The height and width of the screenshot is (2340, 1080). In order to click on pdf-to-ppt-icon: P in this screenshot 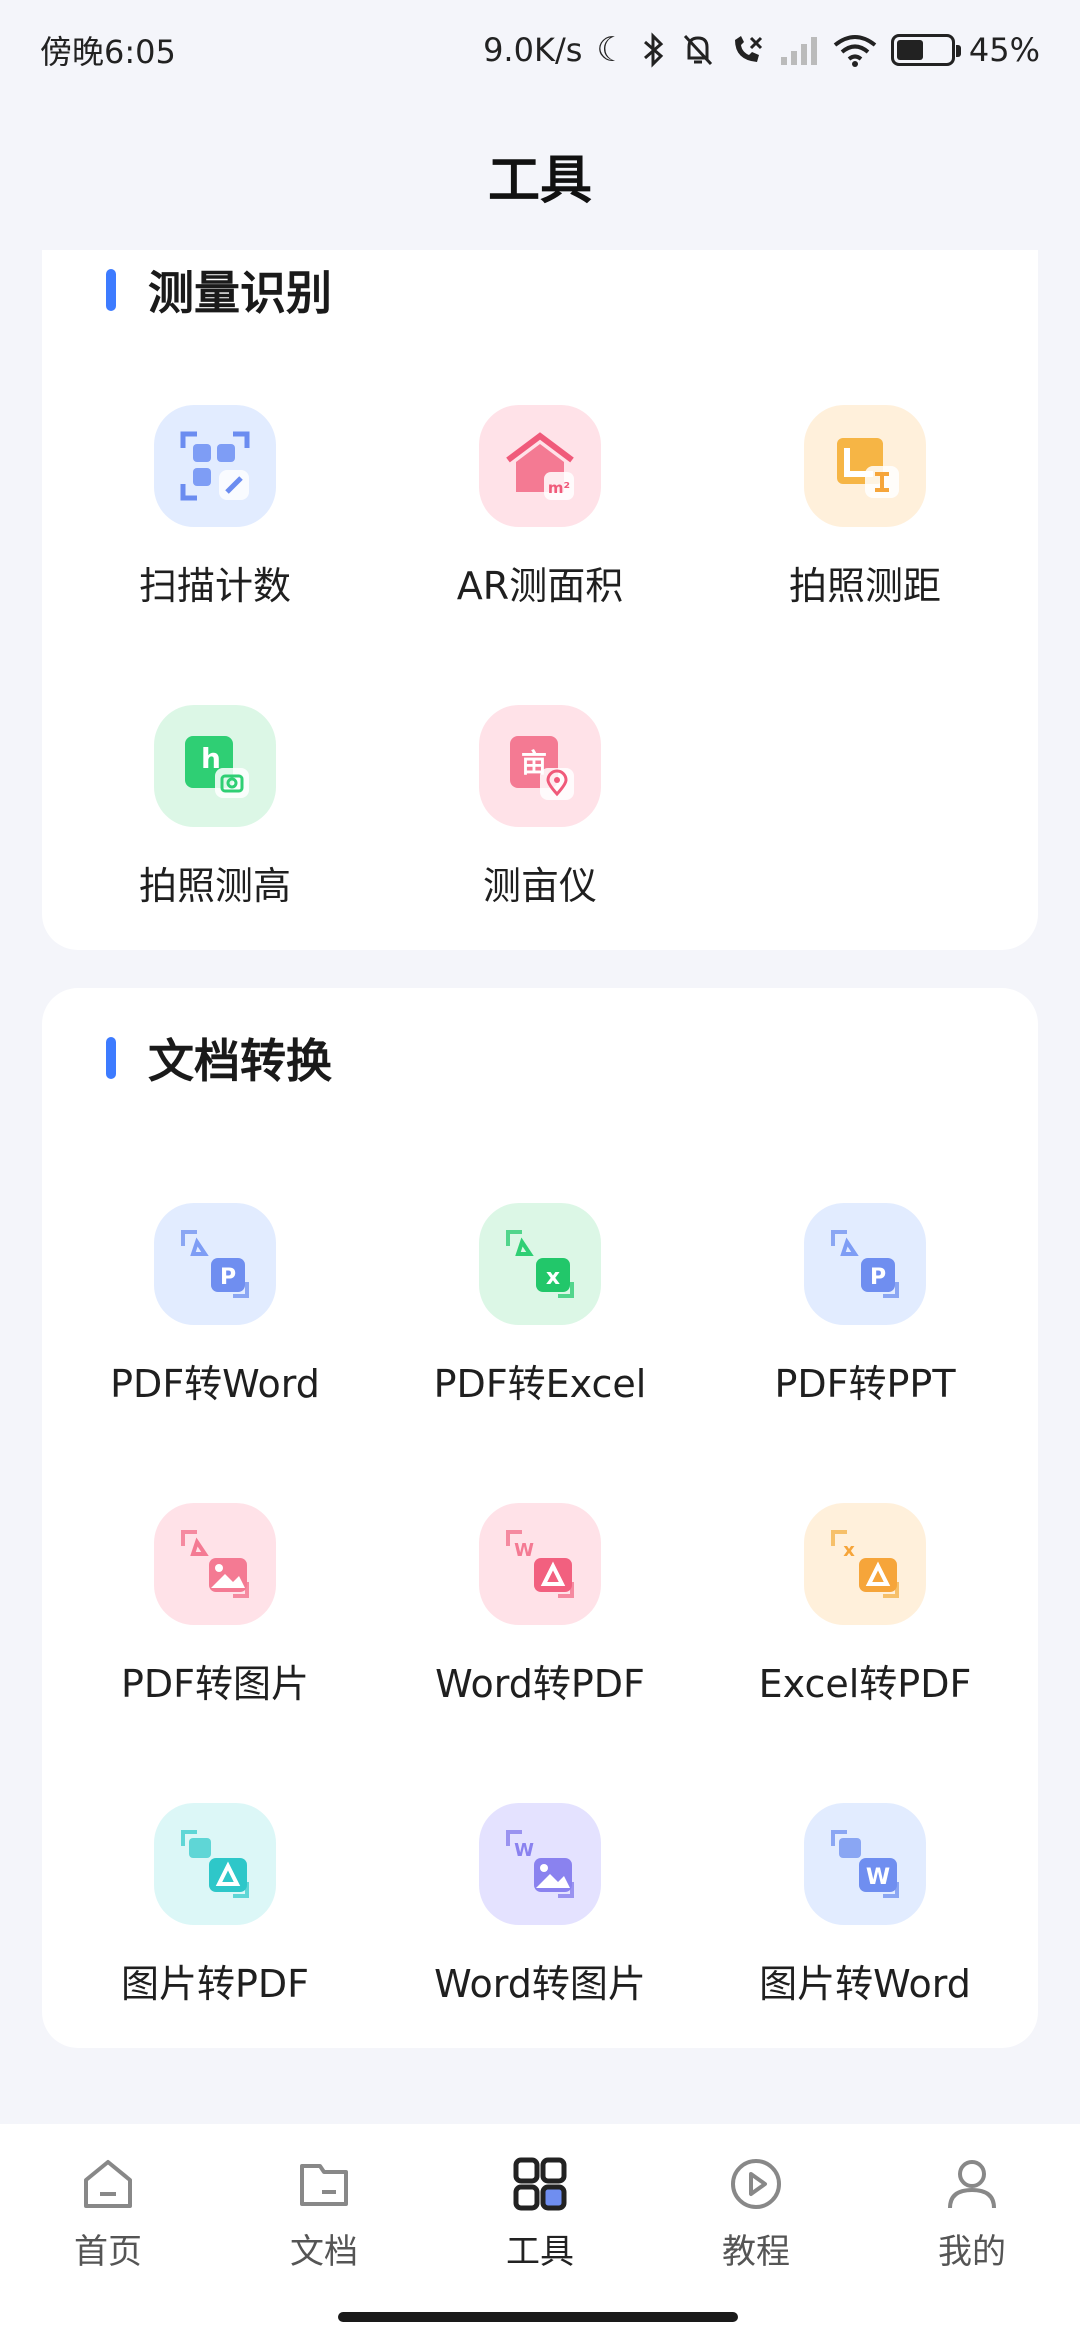, I will do `click(865, 1264)`.